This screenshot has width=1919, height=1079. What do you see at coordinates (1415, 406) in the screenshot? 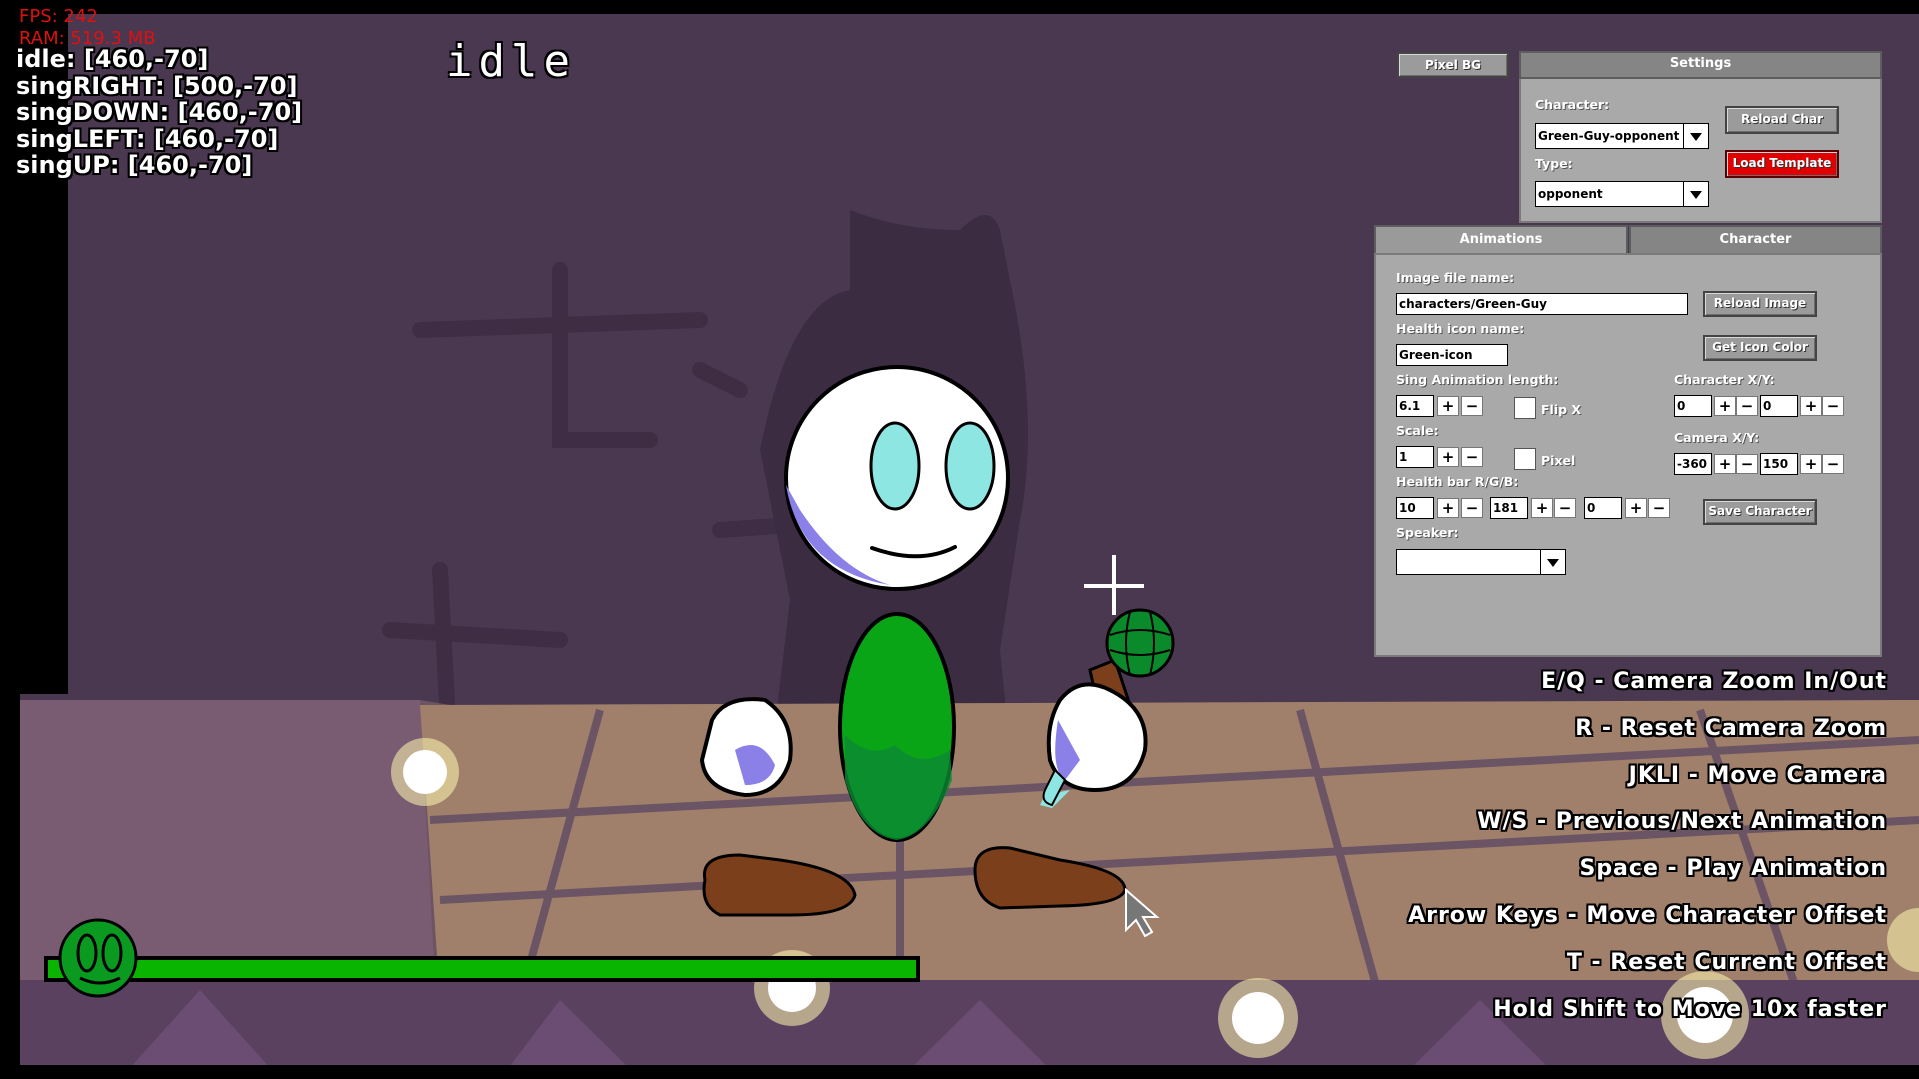
I see `sing-length-input: 6.1` at bounding box center [1415, 406].